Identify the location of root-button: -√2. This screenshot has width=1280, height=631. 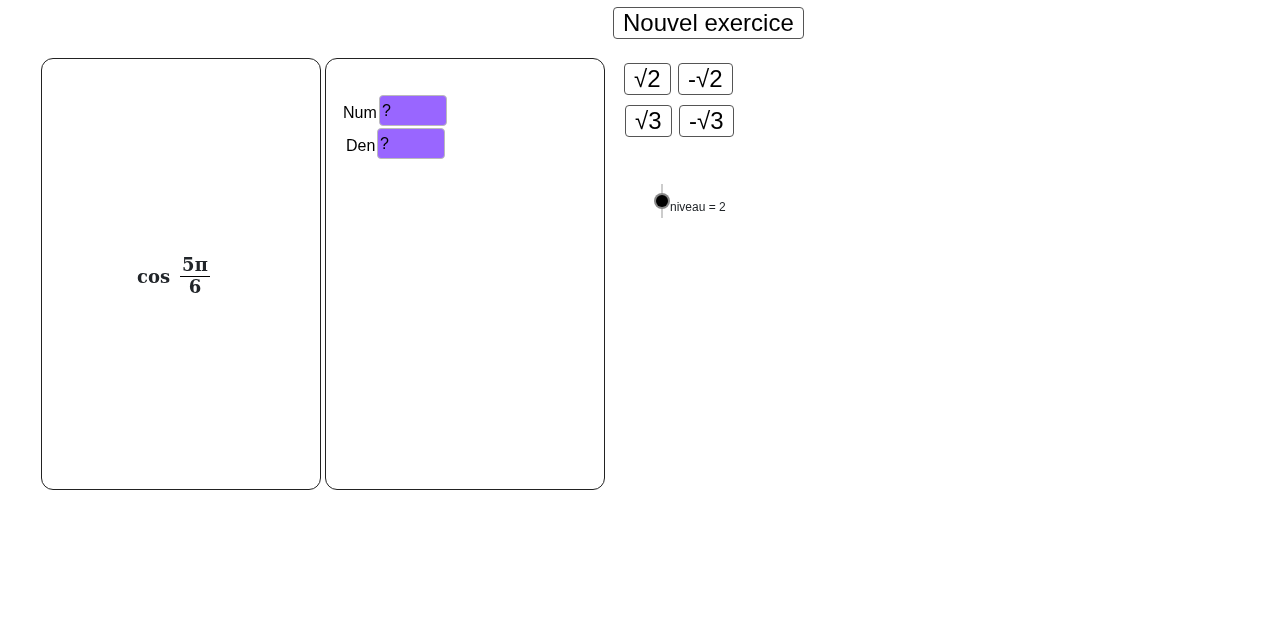
(705, 79).